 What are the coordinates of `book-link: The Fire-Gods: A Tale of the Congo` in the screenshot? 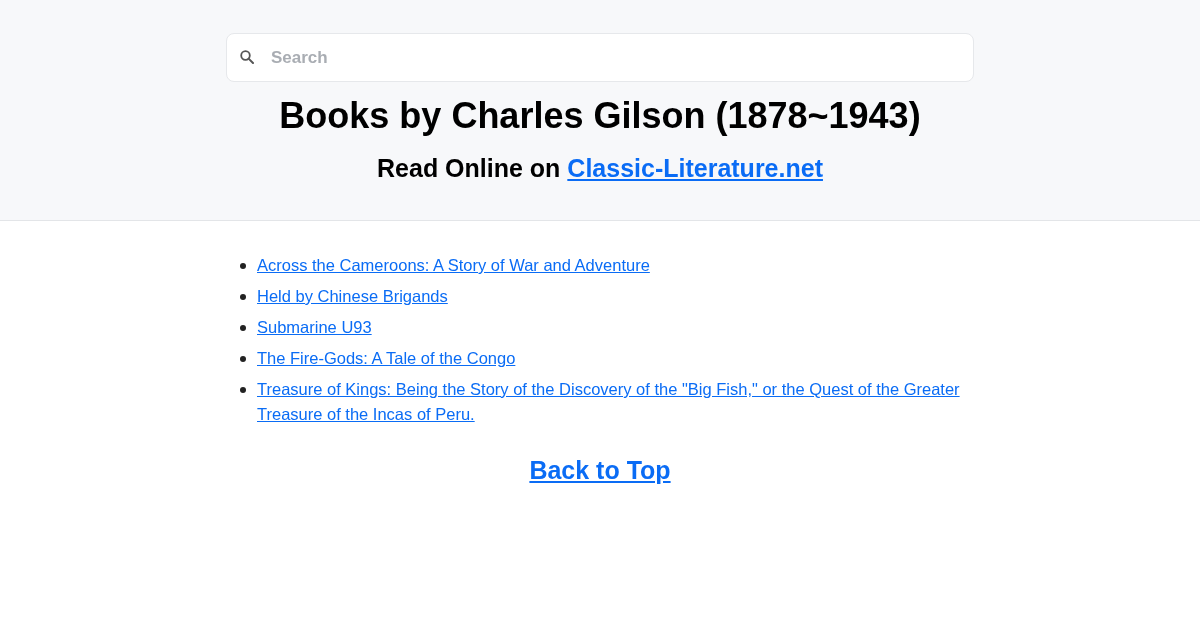 It's located at (386, 358).